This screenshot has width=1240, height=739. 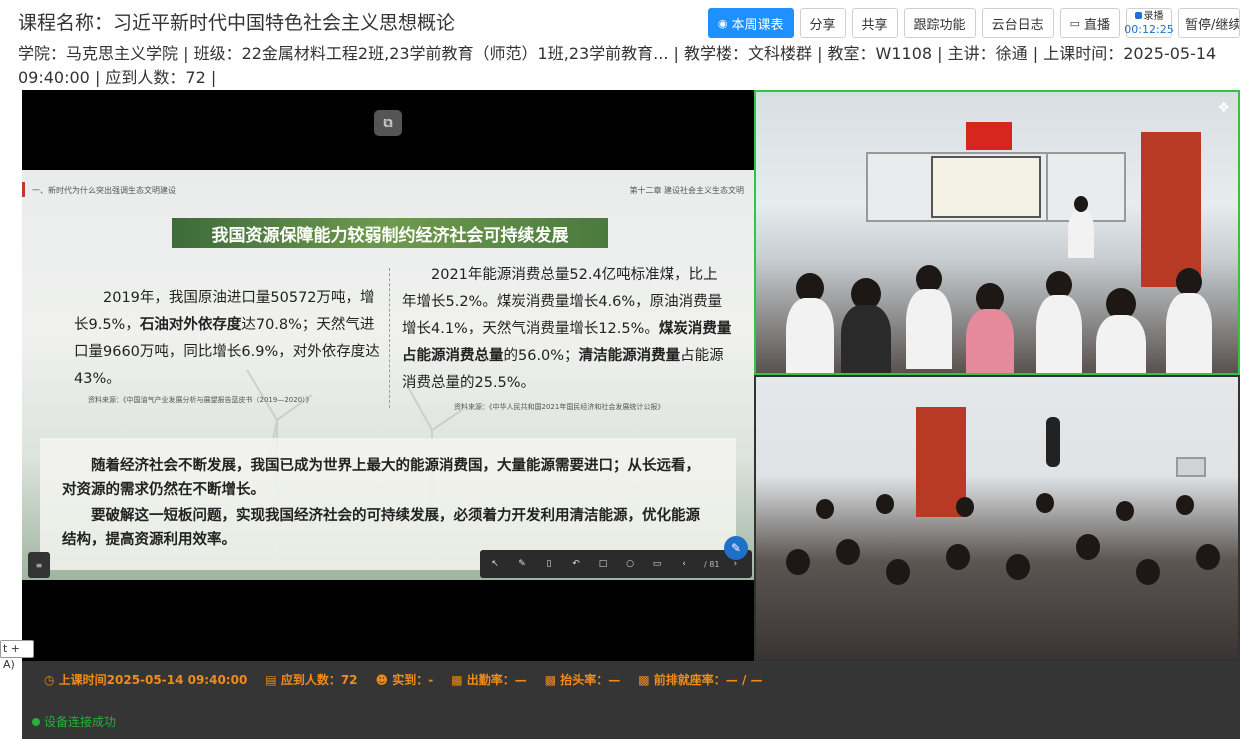 What do you see at coordinates (496, 680) in the screenshot?
I see `attendance-text: 出勤率：—` at bounding box center [496, 680].